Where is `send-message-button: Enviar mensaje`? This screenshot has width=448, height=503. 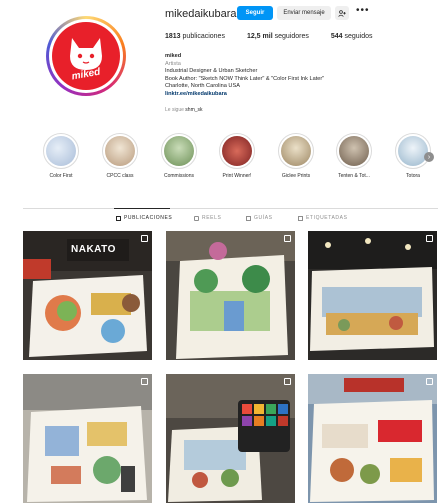 send-message-button: Enviar mensaje is located at coordinates (304, 13).